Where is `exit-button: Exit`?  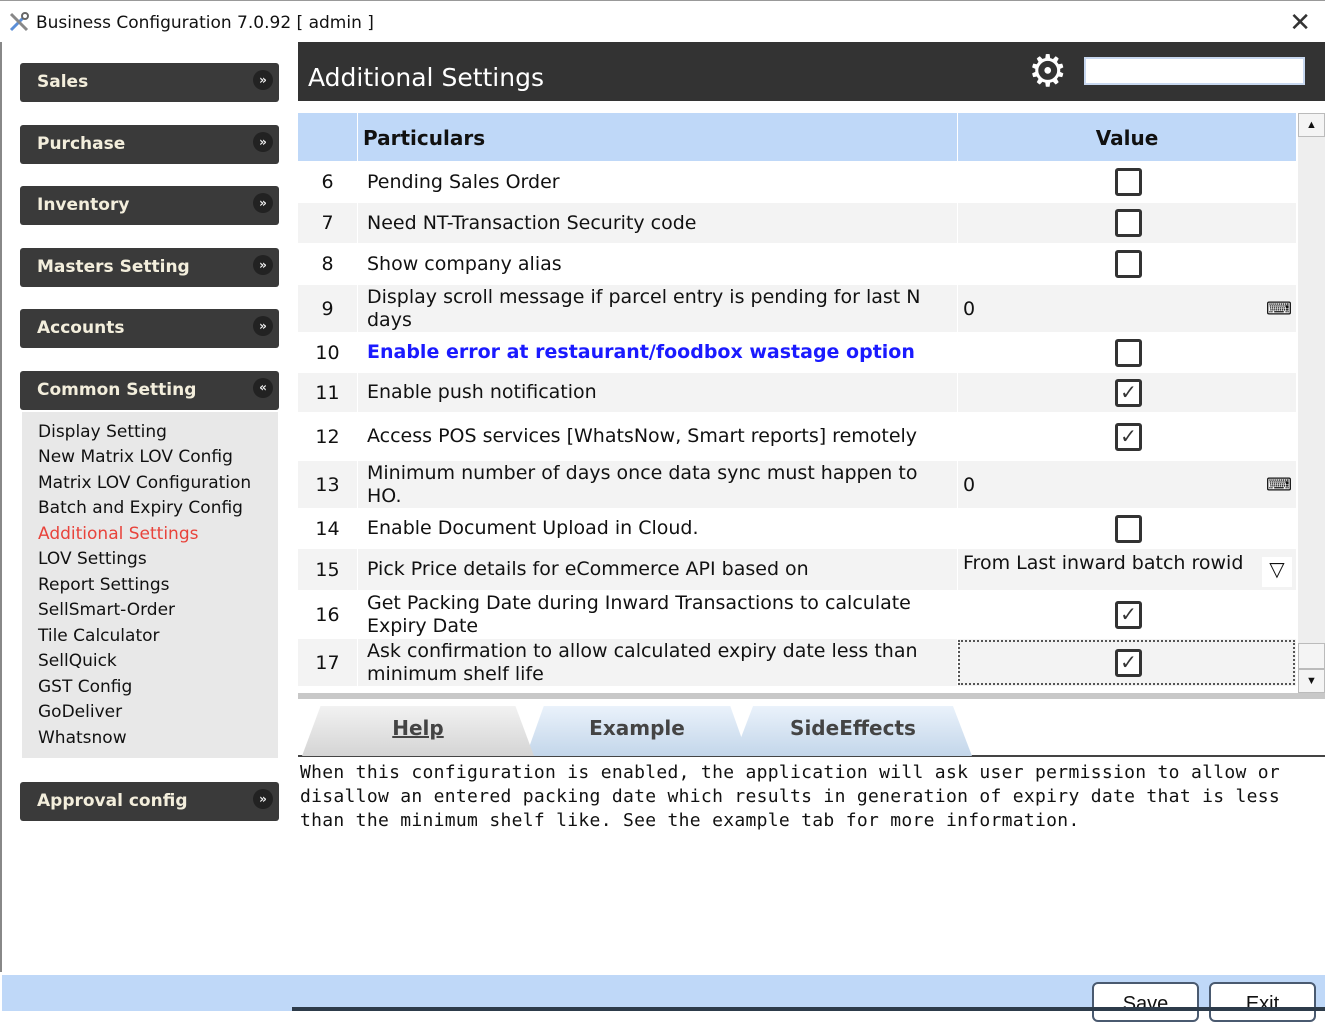 exit-button: Exit is located at coordinates (1262, 1002).